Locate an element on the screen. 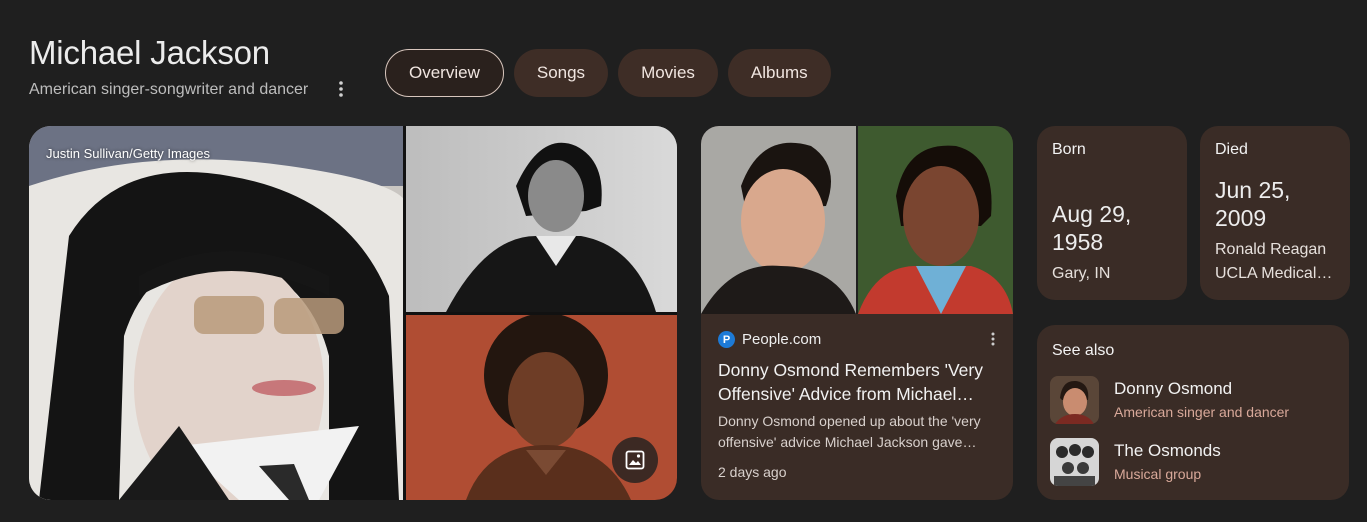 The image size is (1367, 522). see-also-desc: Musical group is located at coordinates (1158, 474).